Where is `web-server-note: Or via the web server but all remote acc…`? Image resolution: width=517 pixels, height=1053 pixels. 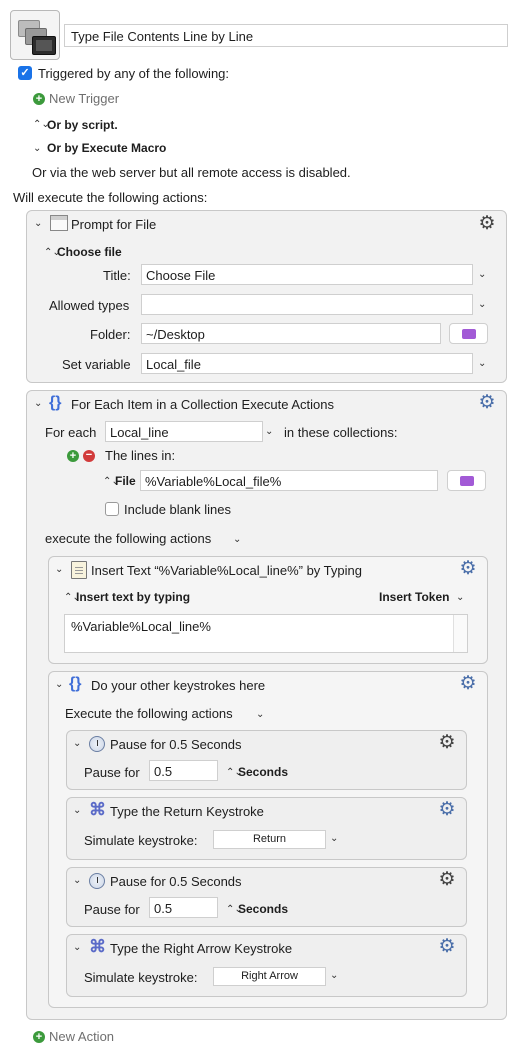 web-server-note: Or via the web server but all remote acc… is located at coordinates (191, 172).